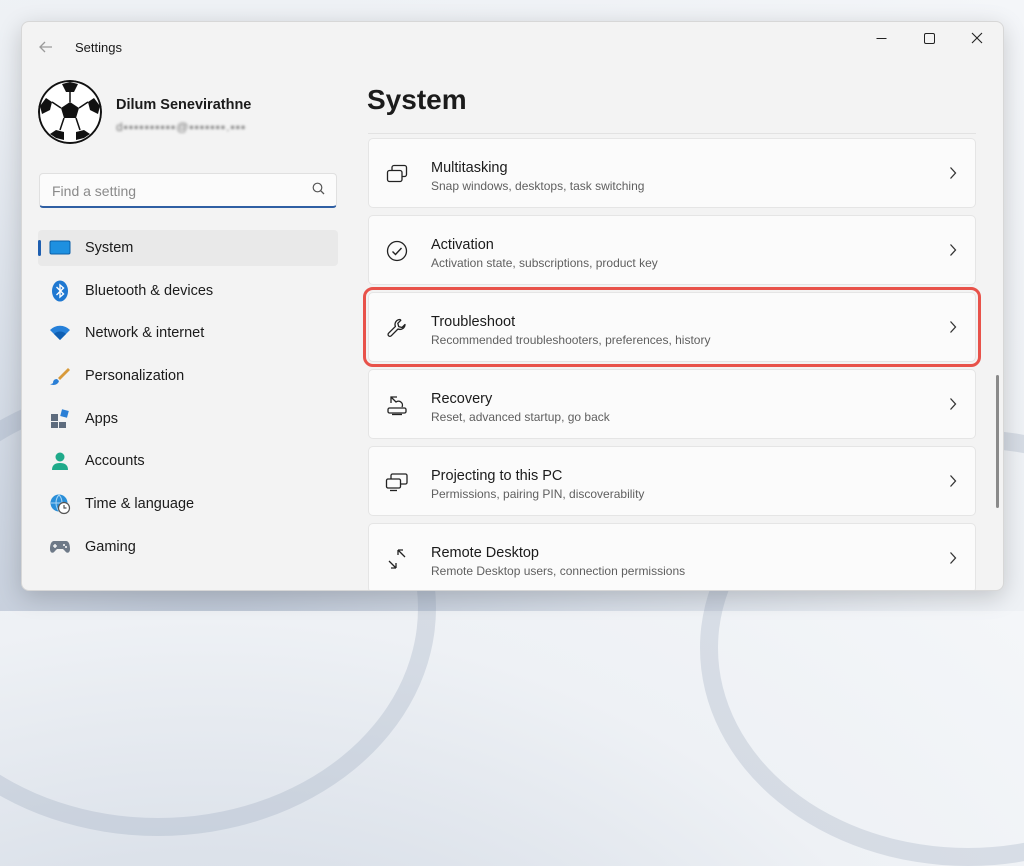 Image resolution: width=1024 pixels, height=866 pixels. I want to click on close-icon, so click(977, 38).